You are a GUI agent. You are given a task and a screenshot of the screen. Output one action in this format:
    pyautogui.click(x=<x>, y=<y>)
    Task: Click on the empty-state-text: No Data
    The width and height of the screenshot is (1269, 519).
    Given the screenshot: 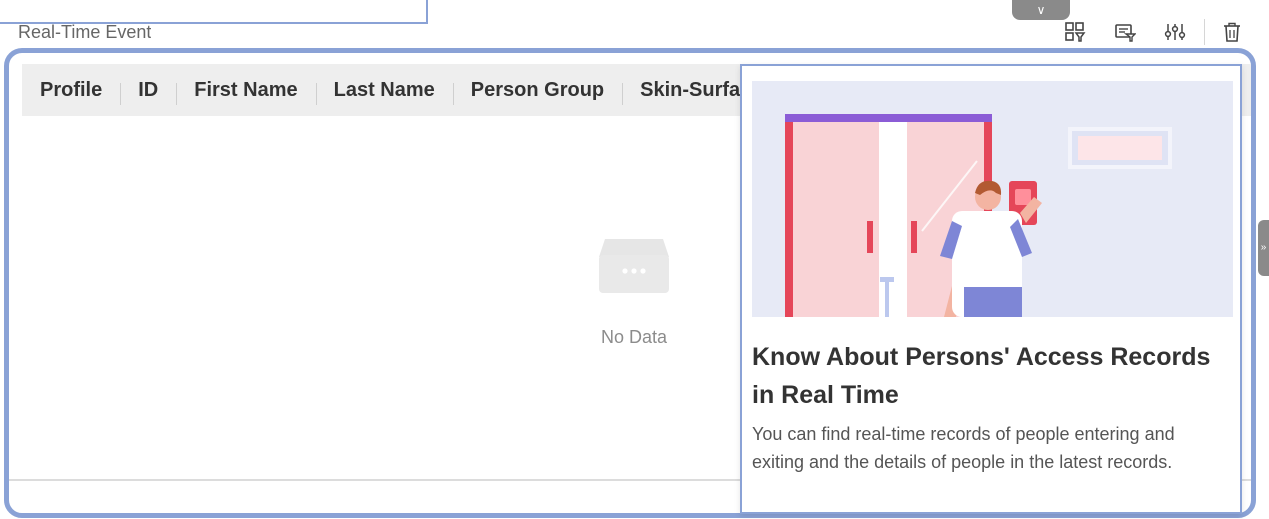 What is the action you would take?
    pyautogui.click(x=634, y=337)
    